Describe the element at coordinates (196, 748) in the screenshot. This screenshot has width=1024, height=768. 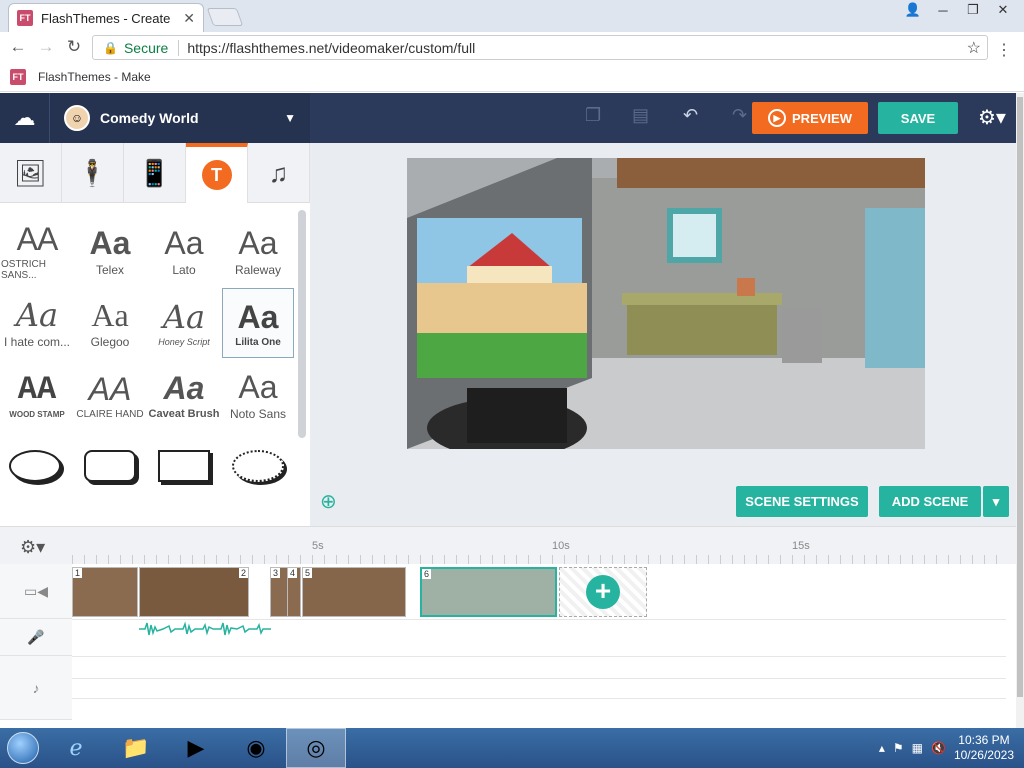
I see `media-player-icon: ▶` at that location.